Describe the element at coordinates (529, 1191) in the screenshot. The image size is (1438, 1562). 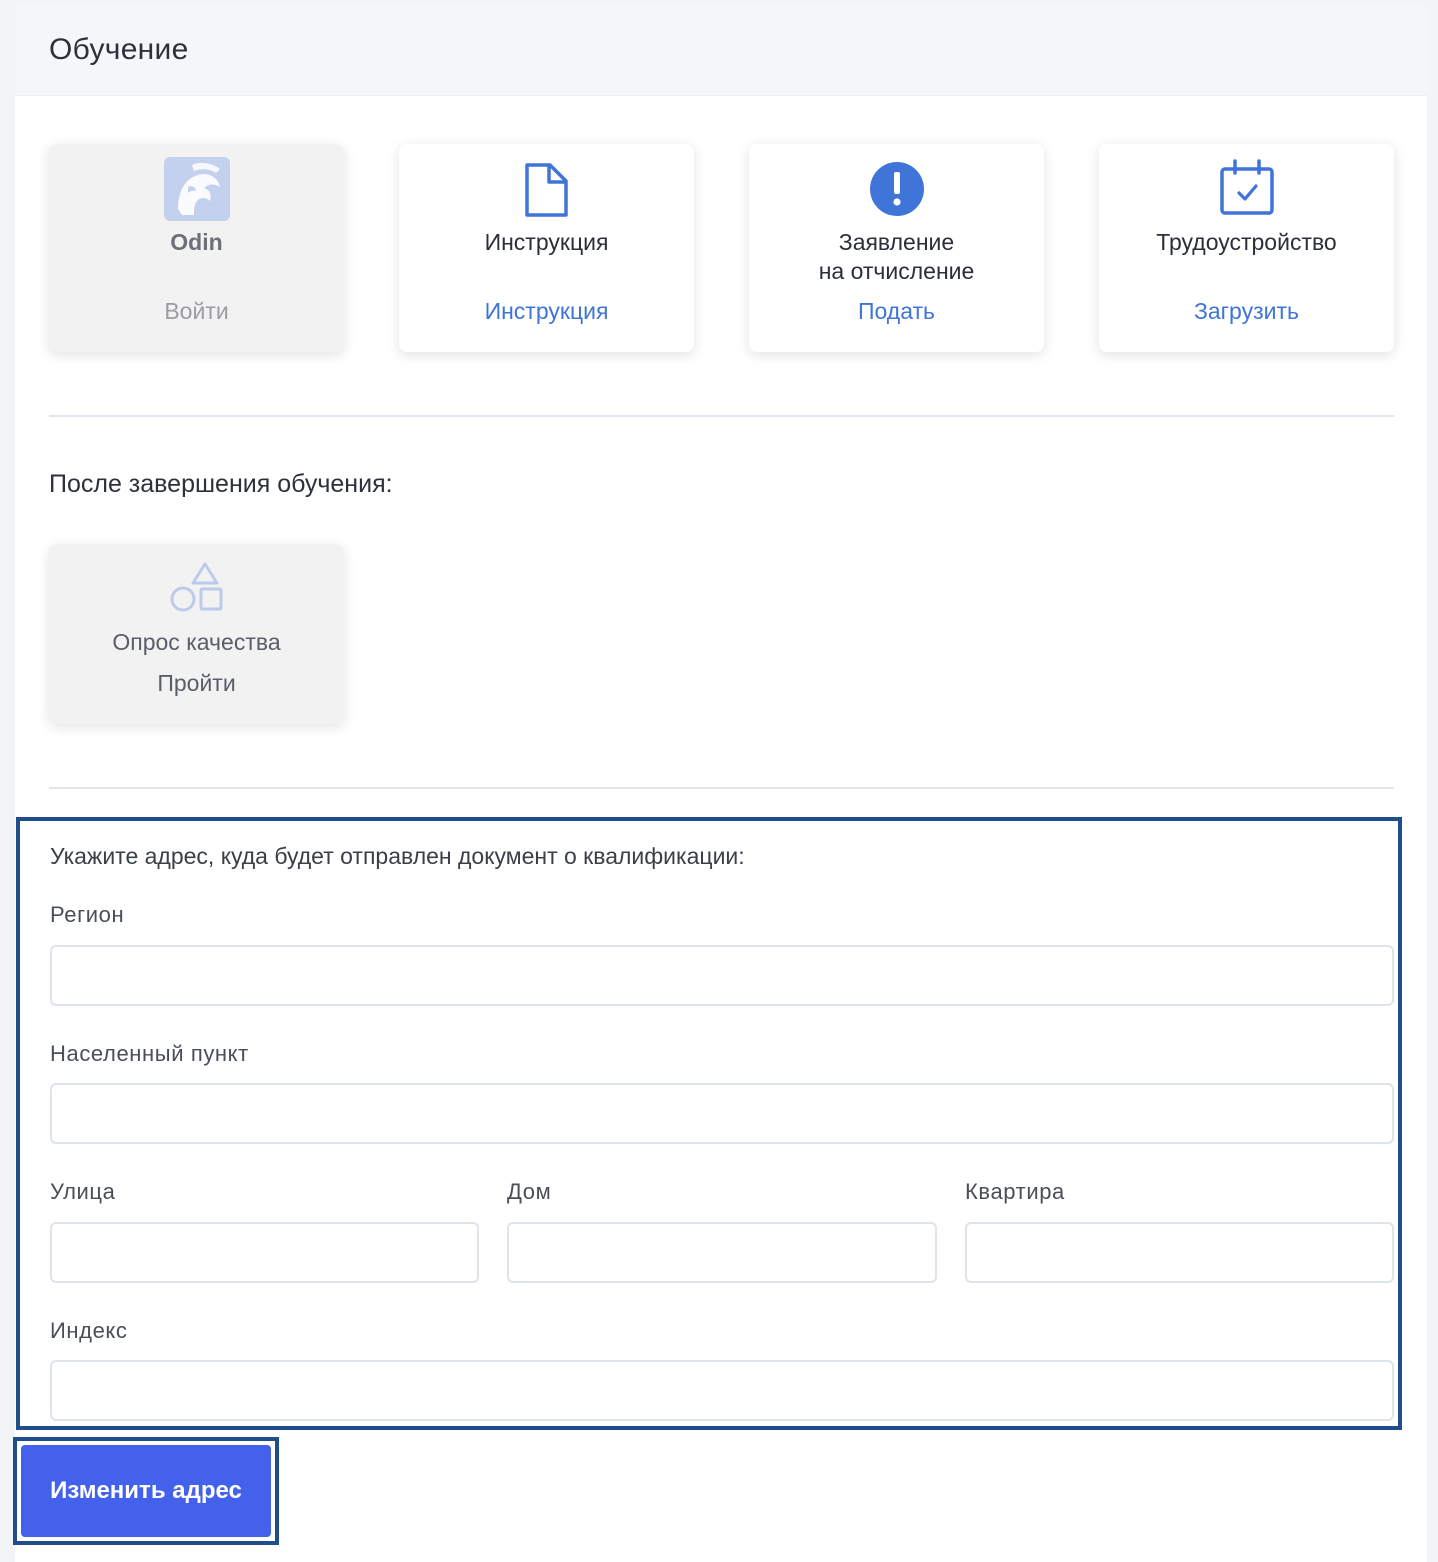
I see `house-label: Дом` at that location.